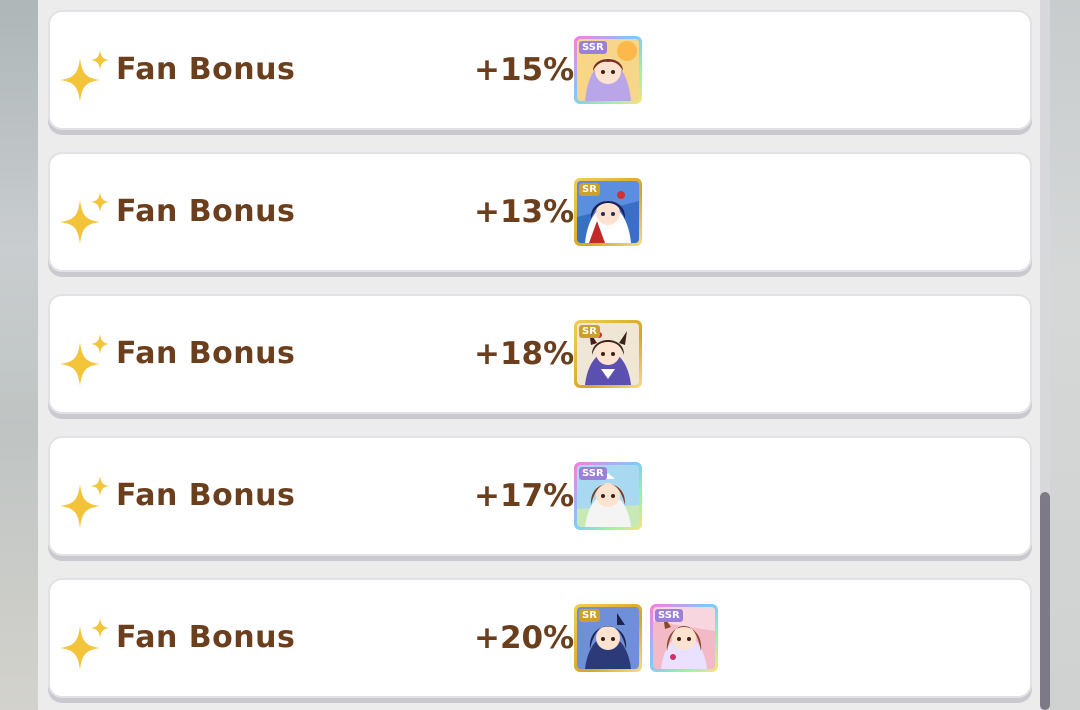 Image resolution: width=1080 pixels, height=710 pixels. What do you see at coordinates (524, 638) in the screenshot?
I see `bonus-value: +20%` at bounding box center [524, 638].